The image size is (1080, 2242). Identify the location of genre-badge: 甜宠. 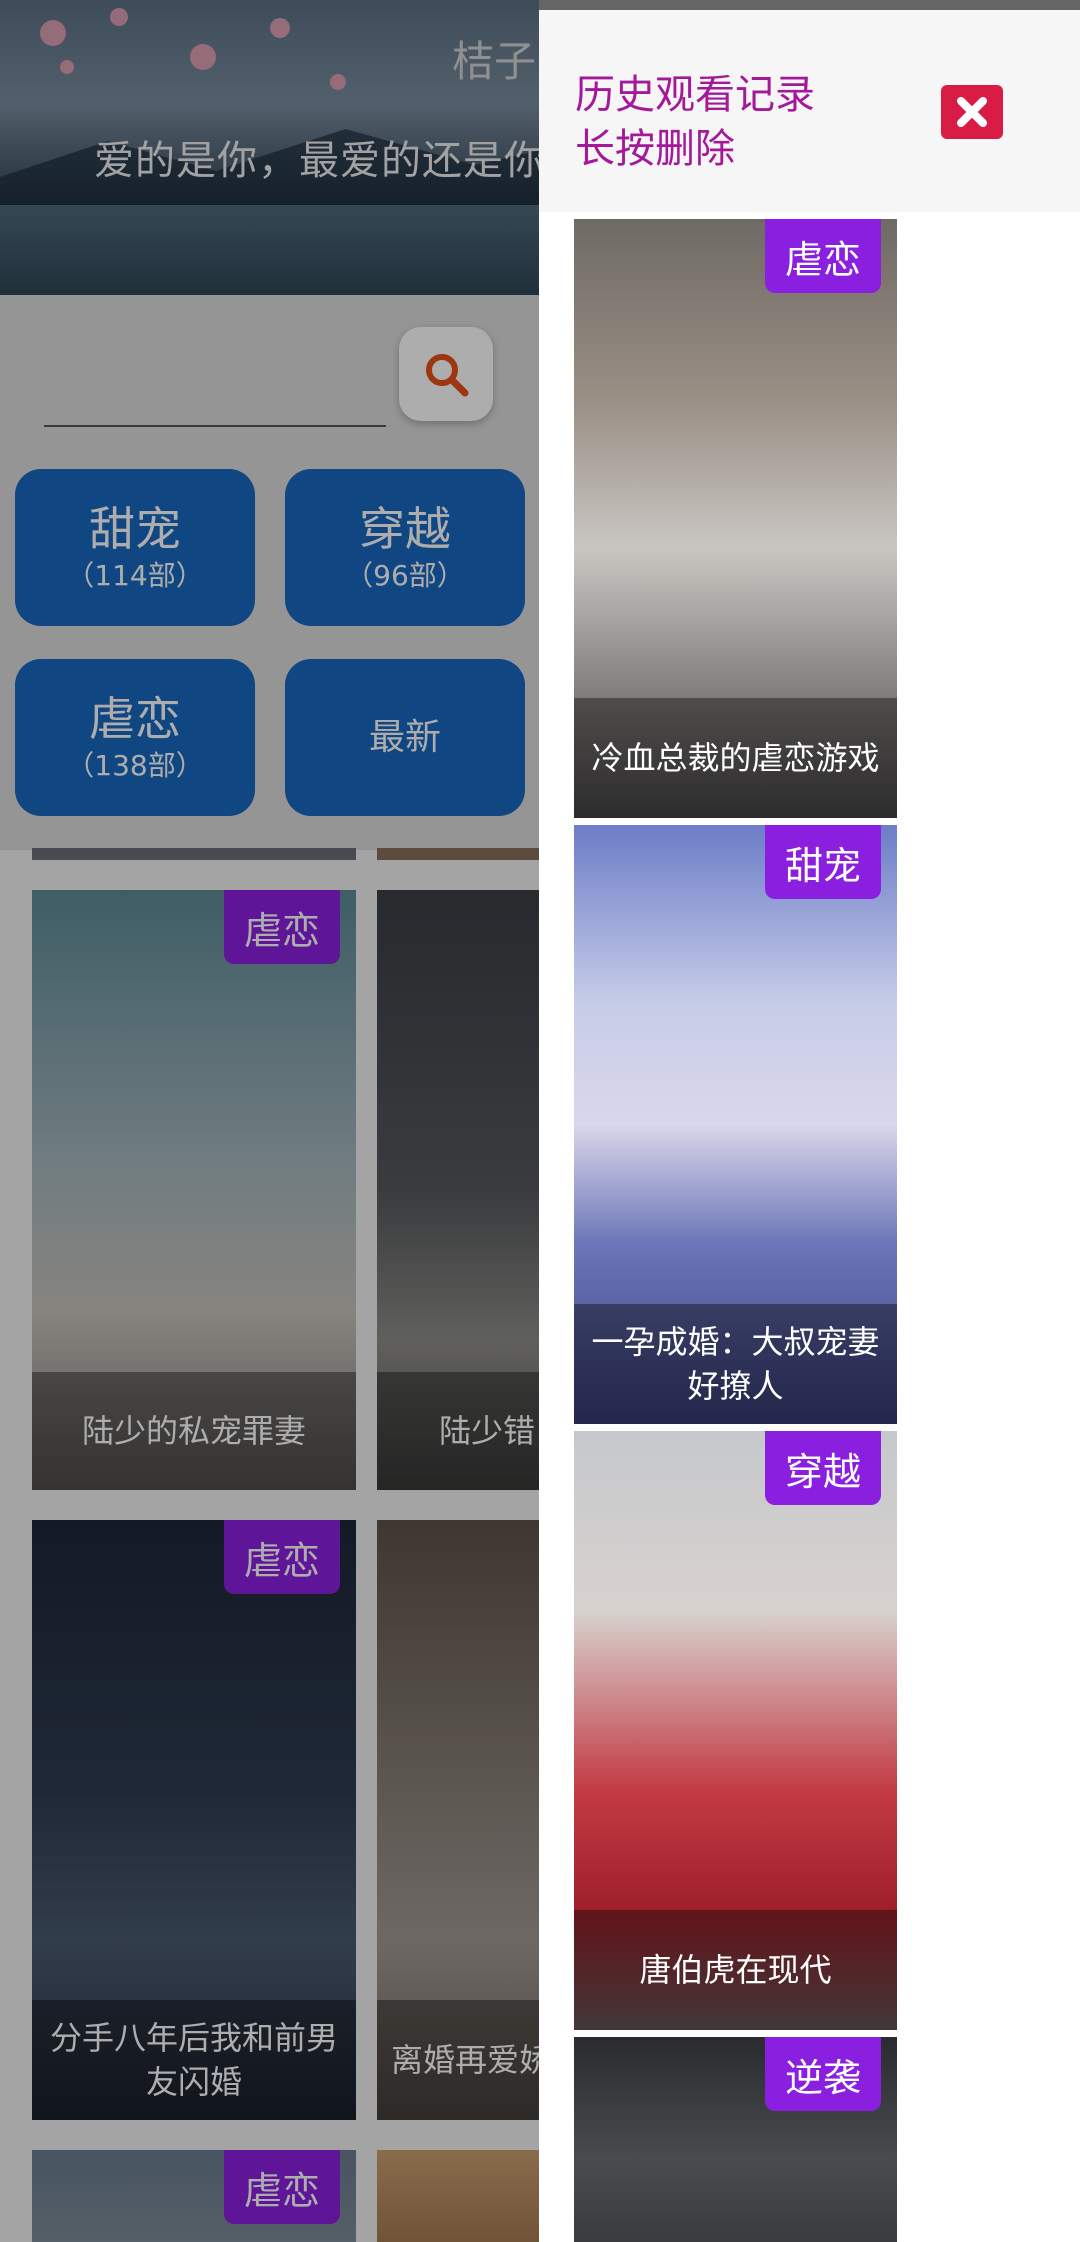
(822, 862).